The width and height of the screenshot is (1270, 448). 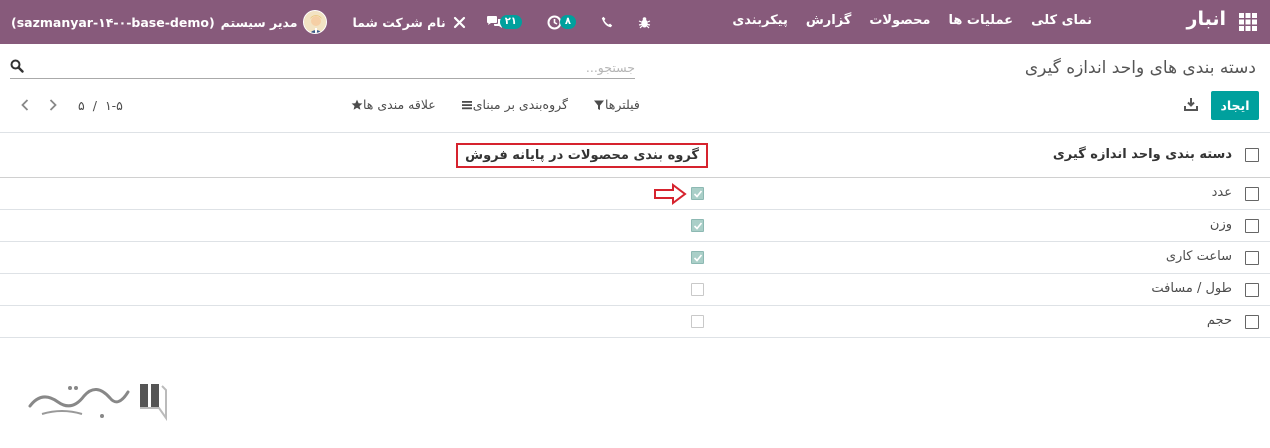 I want to click on download-icon, so click(x=1191, y=104).